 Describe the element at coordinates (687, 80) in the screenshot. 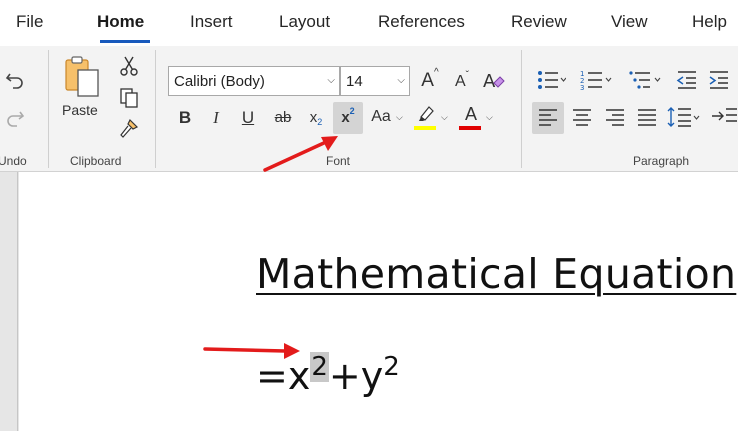

I see `decrease-indent-icon` at that location.